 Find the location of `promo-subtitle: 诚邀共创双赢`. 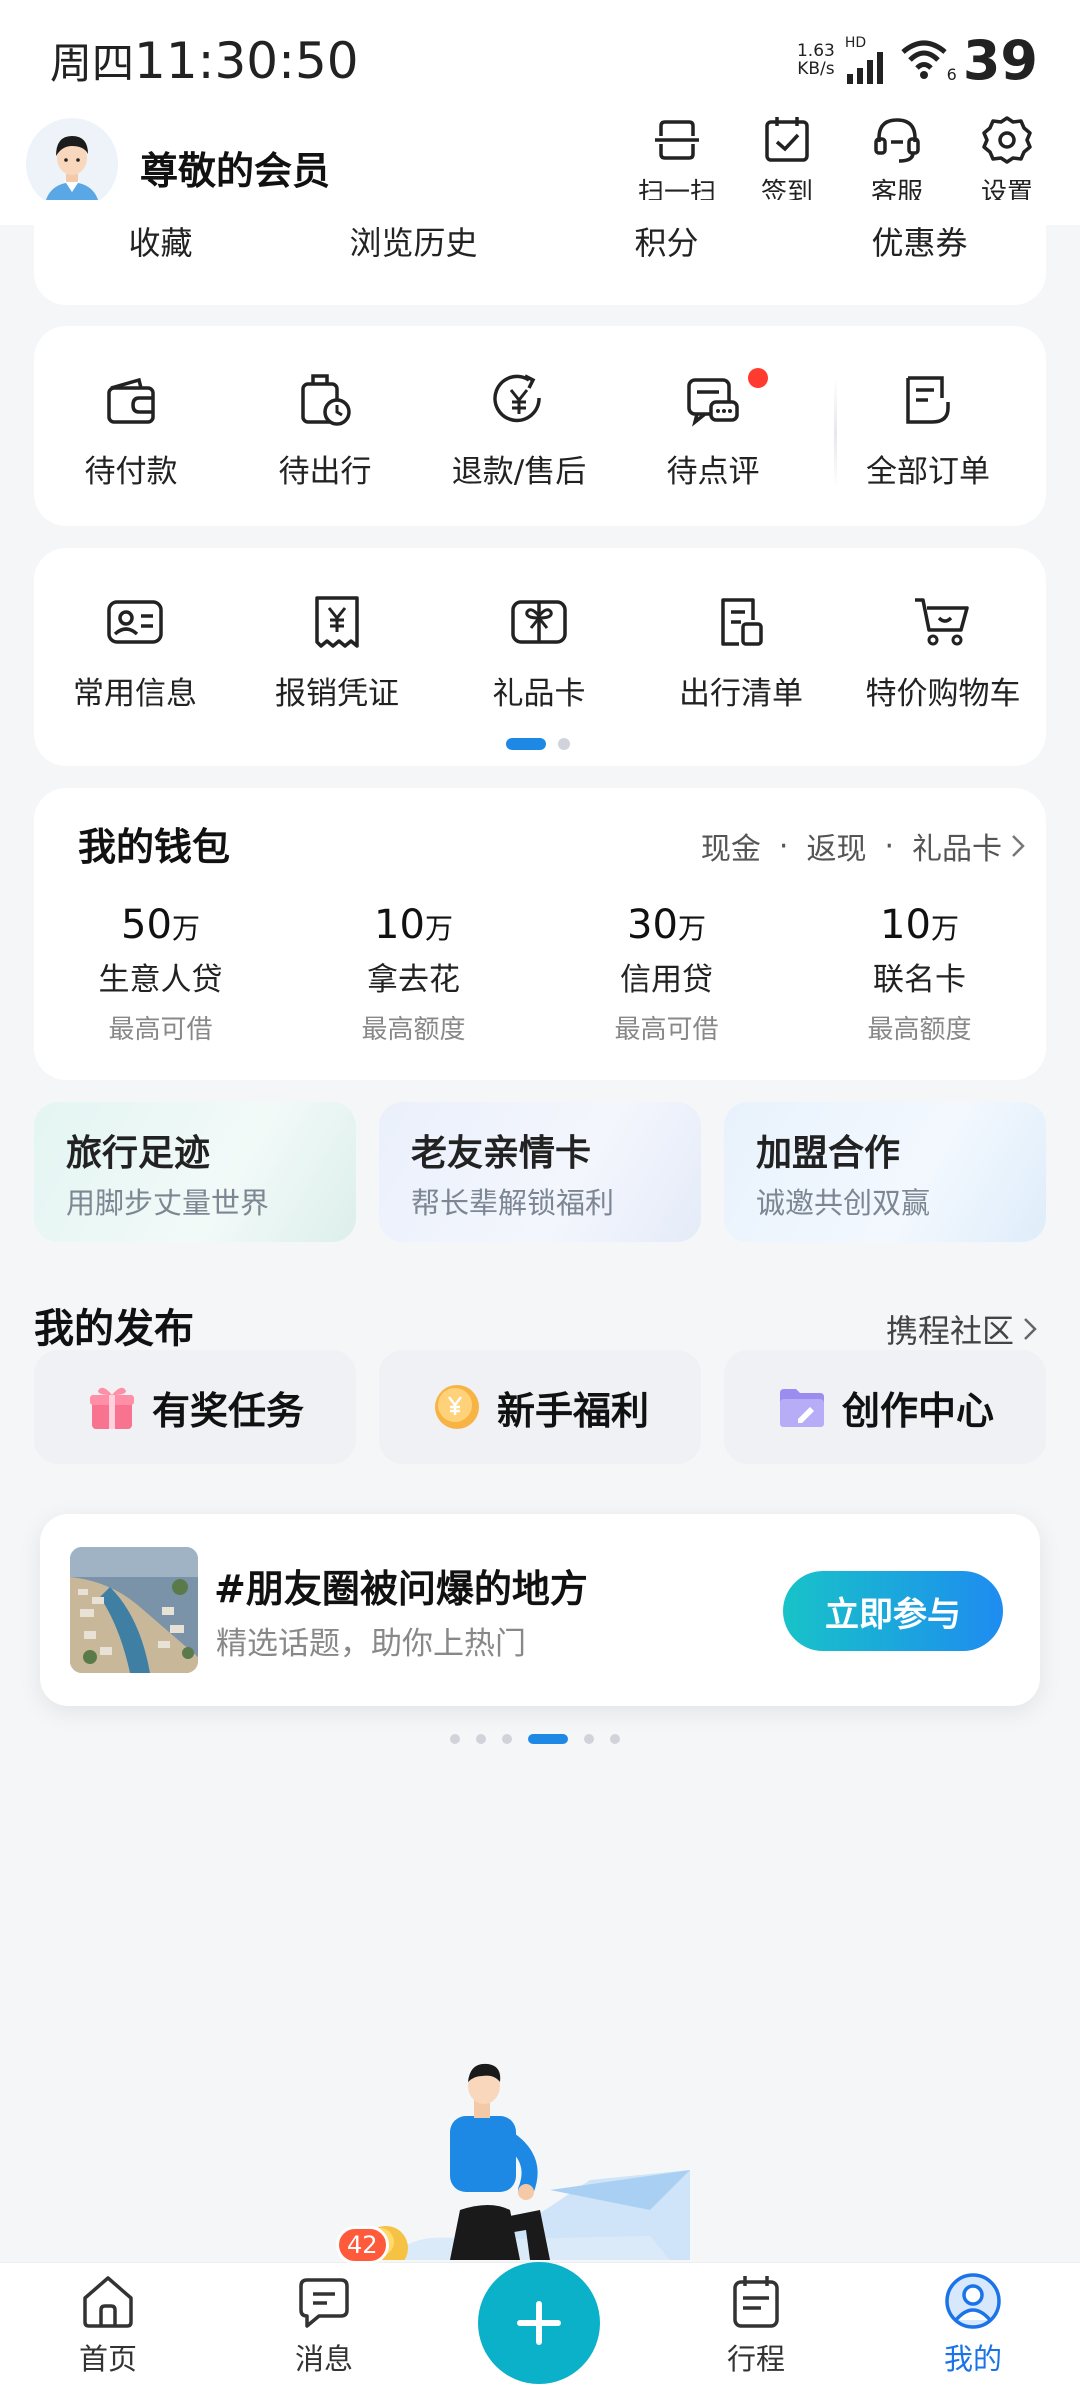

promo-subtitle: 诚邀共创双赢 is located at coordinates (843, 1203).